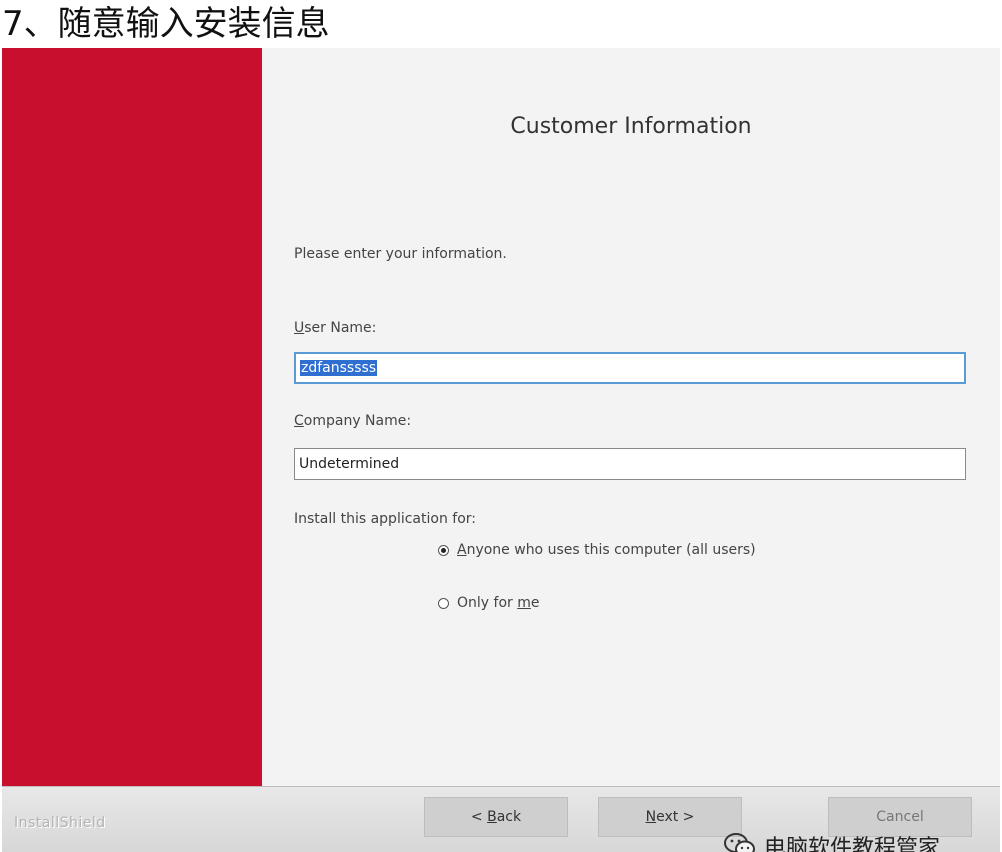  I want to click on radio-only-me: Only for me, so click(488, 603).